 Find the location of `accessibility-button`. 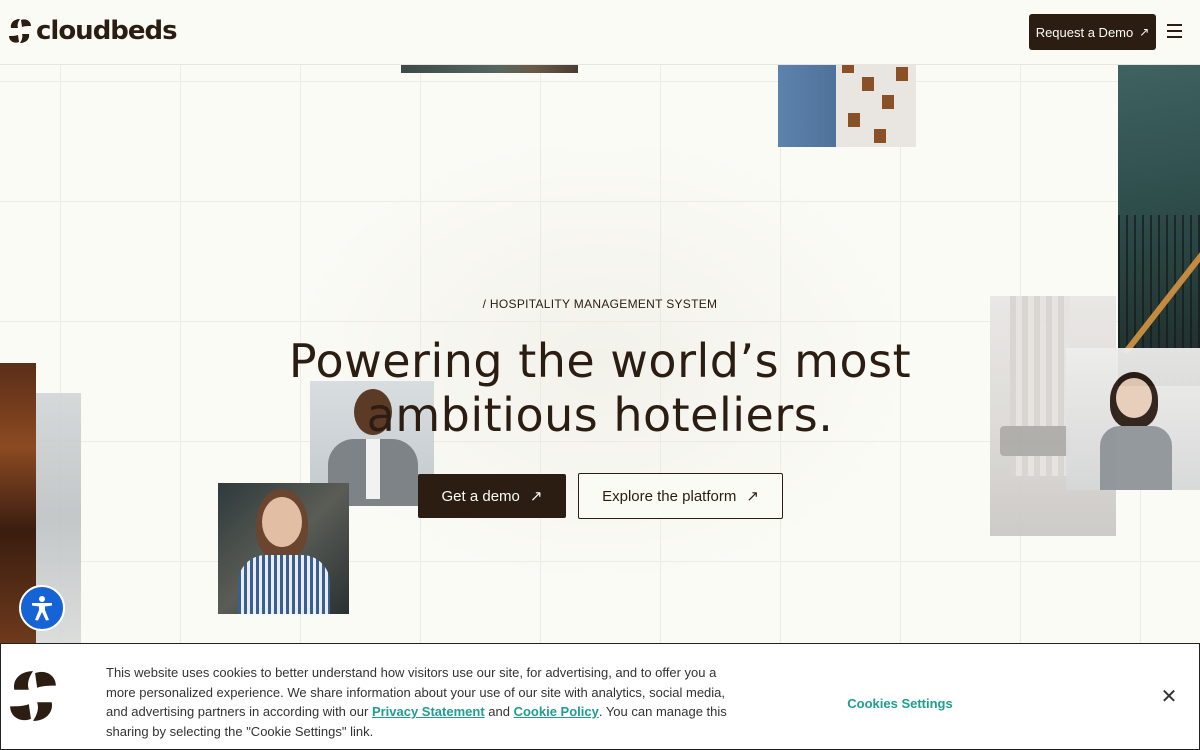

accessibility-button is located at coordinates (42, 608).